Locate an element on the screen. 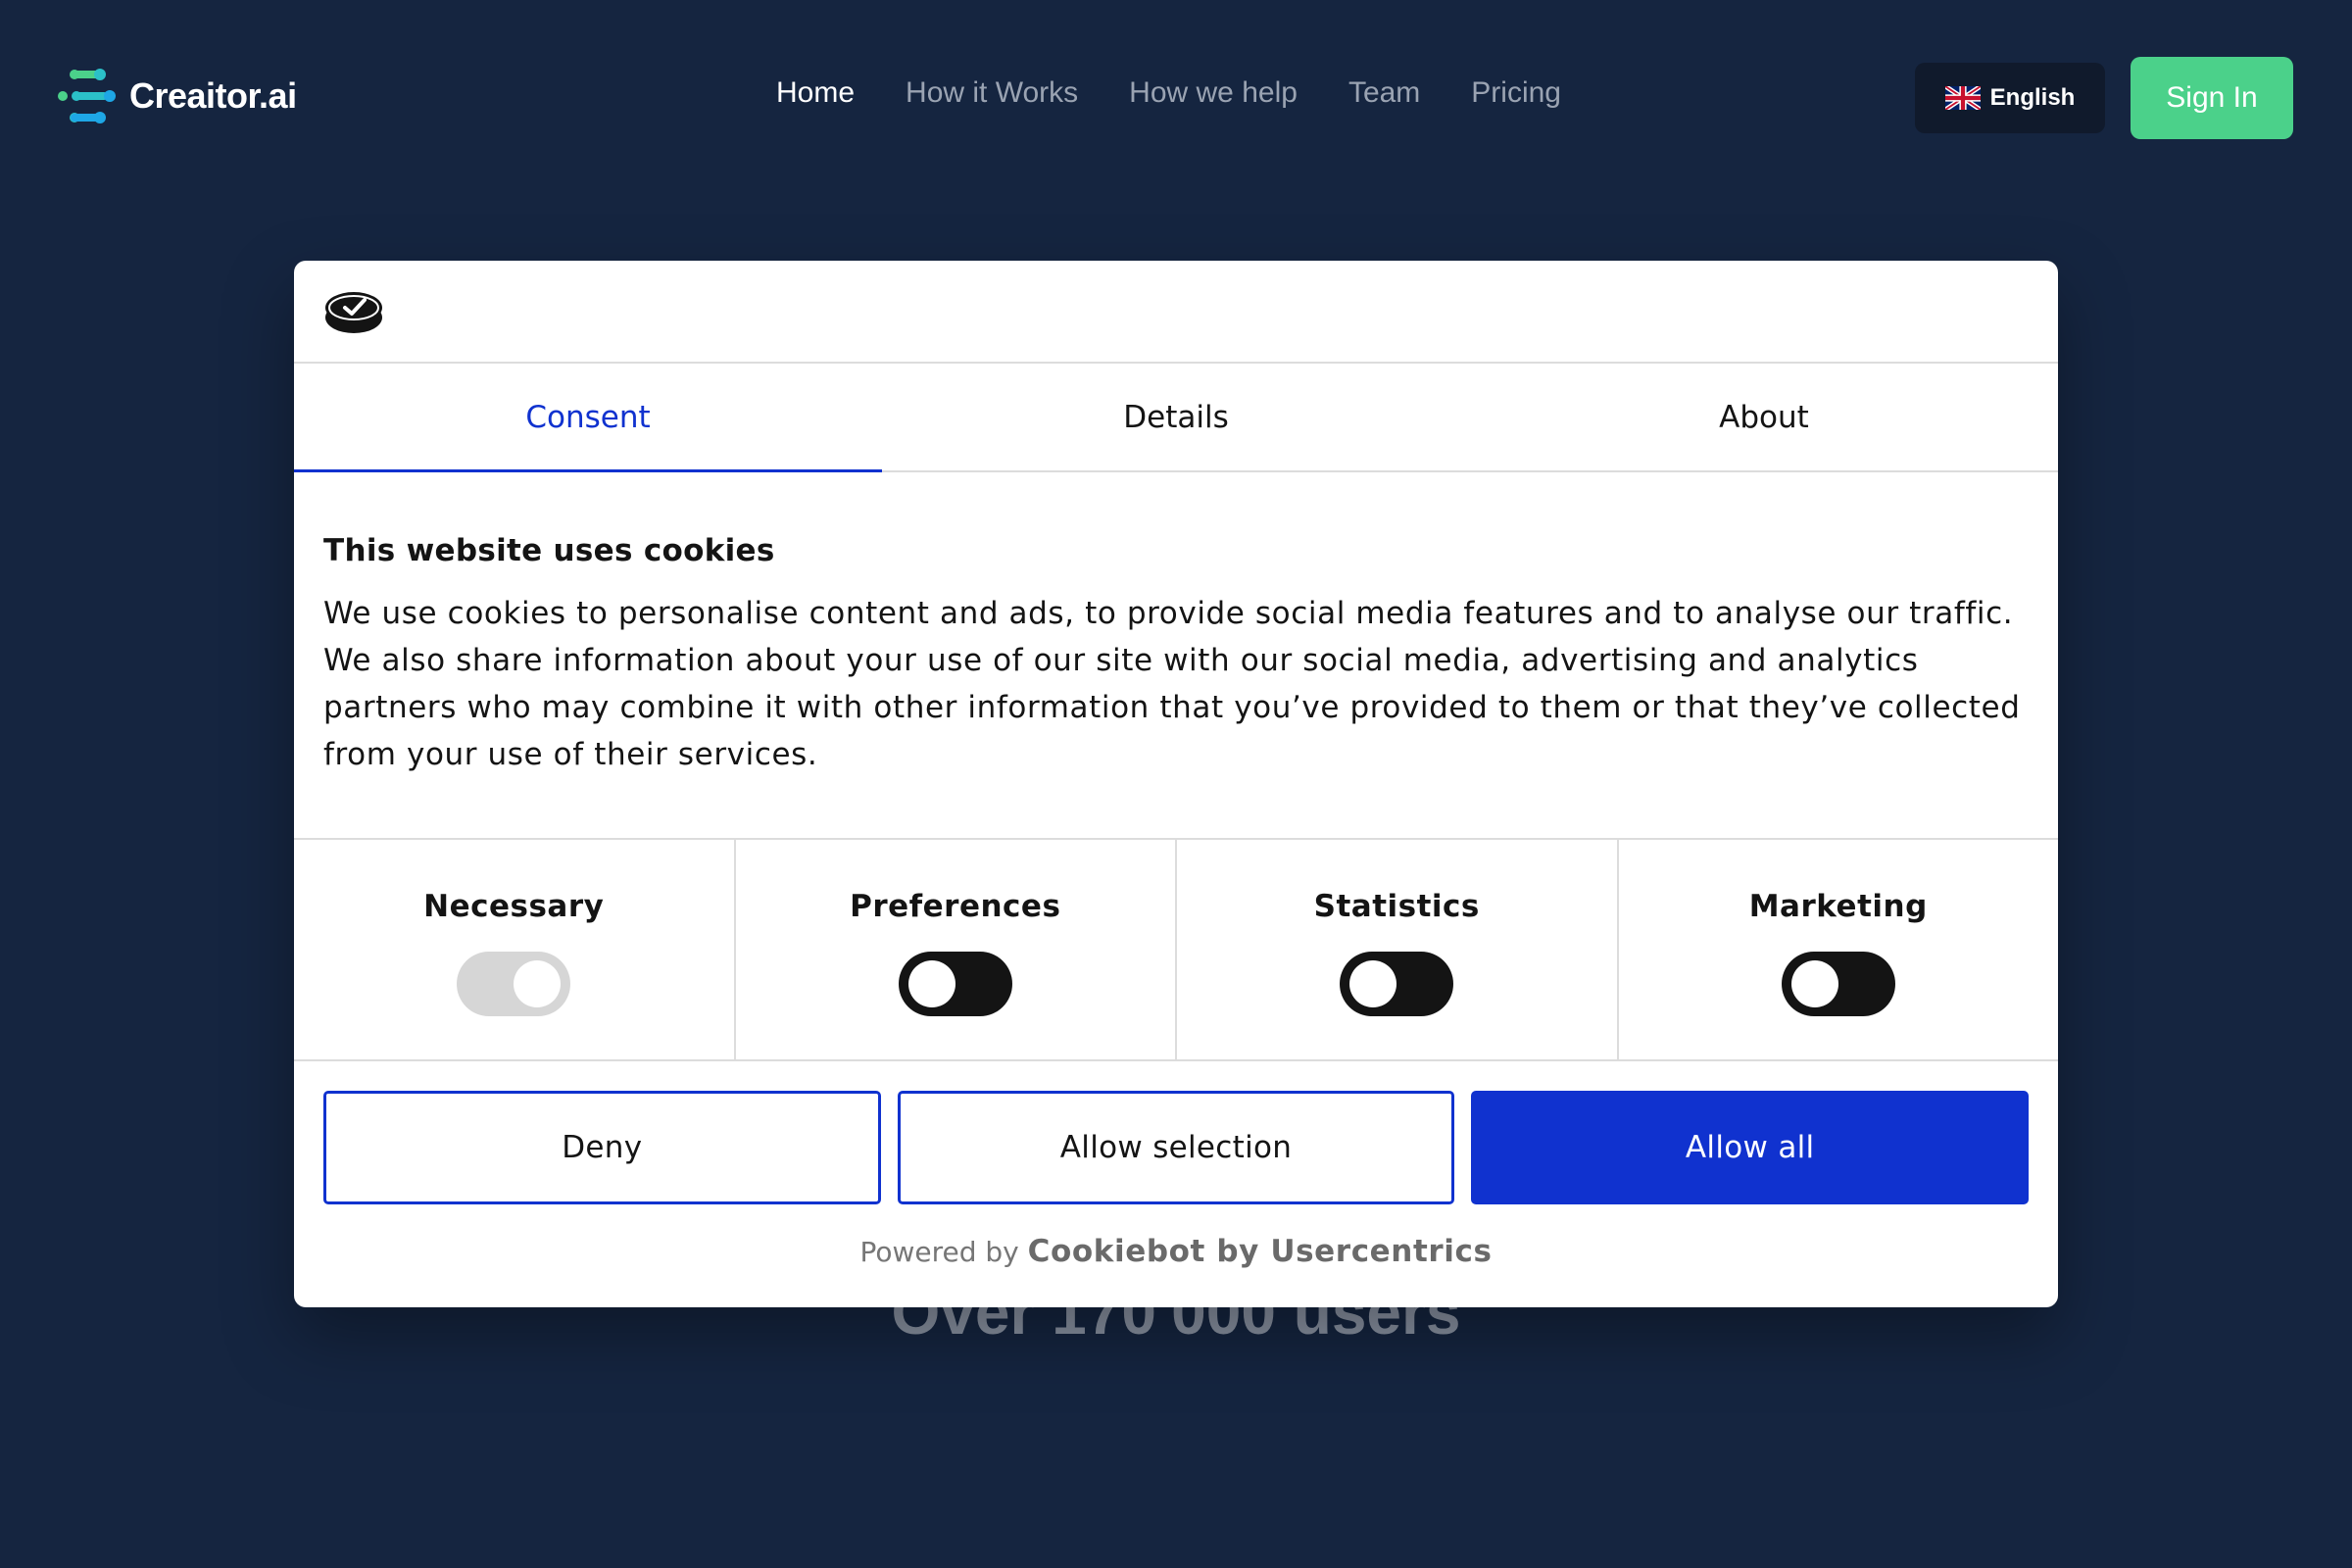  dialog-tabs: Consent Details About is located at coordinates (1176, 418).